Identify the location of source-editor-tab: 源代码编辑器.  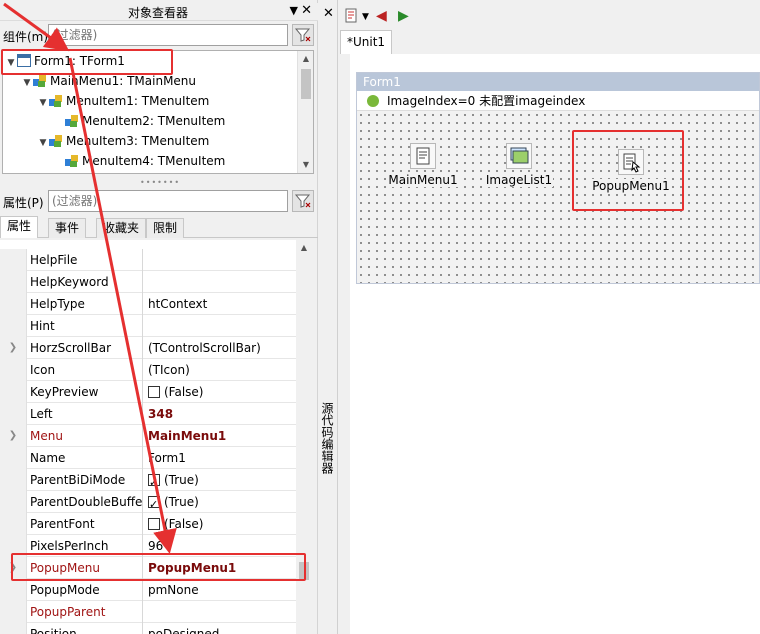
(328, 438).